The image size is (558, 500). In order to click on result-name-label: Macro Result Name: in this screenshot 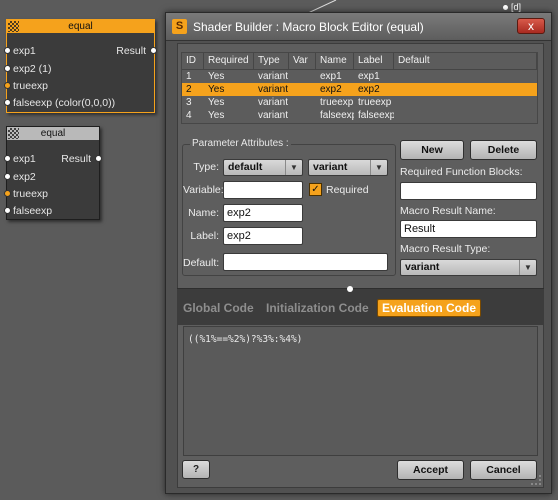, I will do `click(448, 211)`.